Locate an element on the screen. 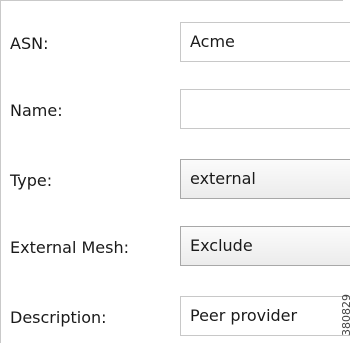 Image resolution: width=361 pixels, height=343 pixels. name-row: Name: is located at coordinates (175, 111).